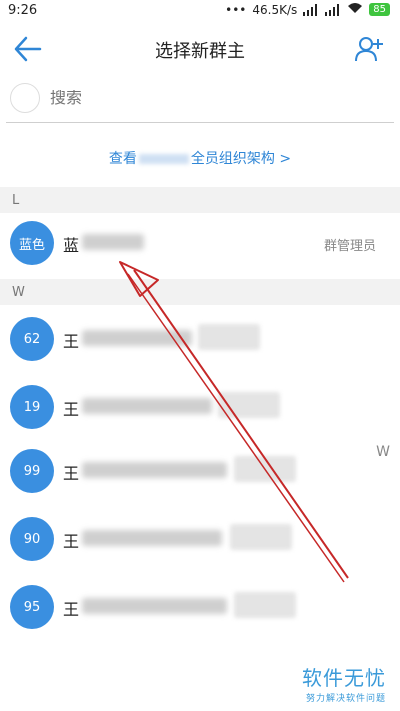 This screenshot has width=400, height=711. Describe the element at coordinates (200, 122) in the screenshot. I see `search-underline` at that location.